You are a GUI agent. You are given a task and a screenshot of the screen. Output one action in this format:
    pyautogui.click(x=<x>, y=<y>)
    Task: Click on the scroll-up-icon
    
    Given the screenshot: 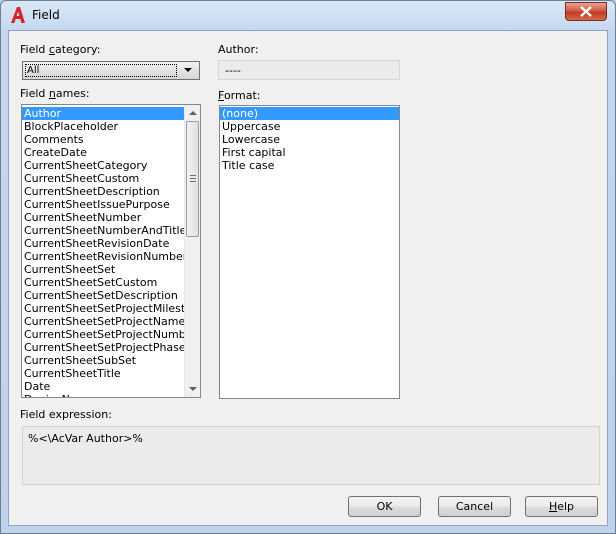 What is the action you would take?
    pyautogui.click(x=192, y=113)
    